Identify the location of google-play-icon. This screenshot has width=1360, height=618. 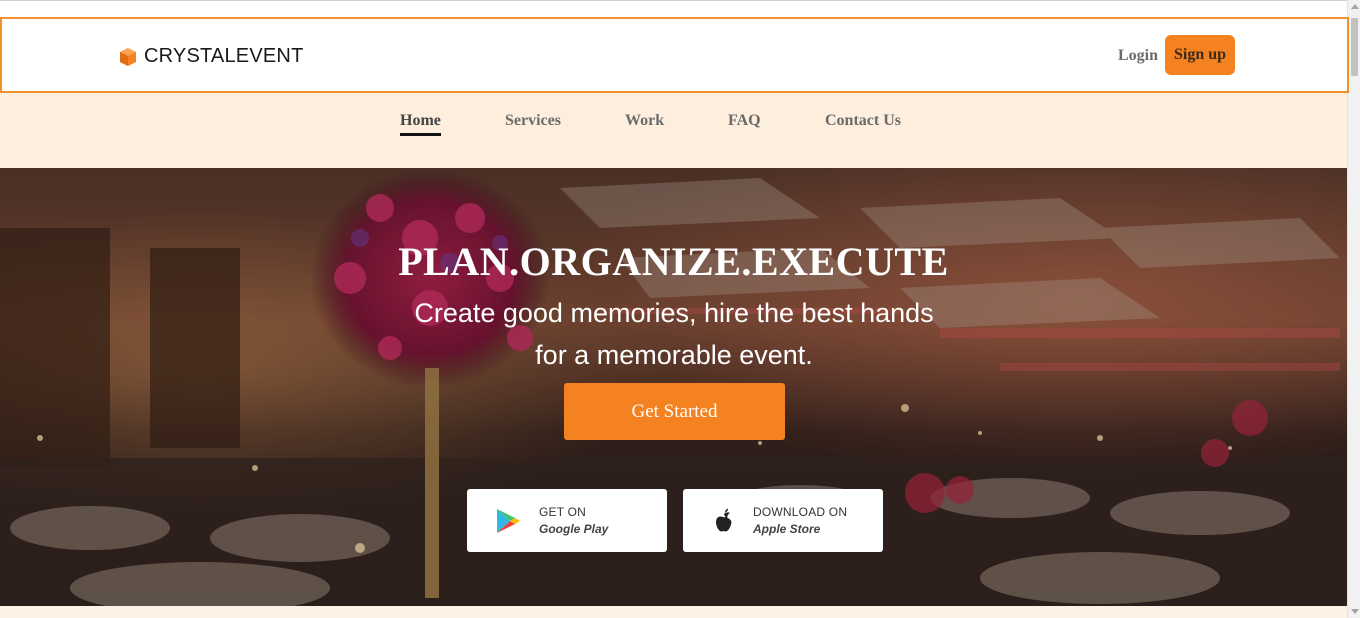
(508, 521).